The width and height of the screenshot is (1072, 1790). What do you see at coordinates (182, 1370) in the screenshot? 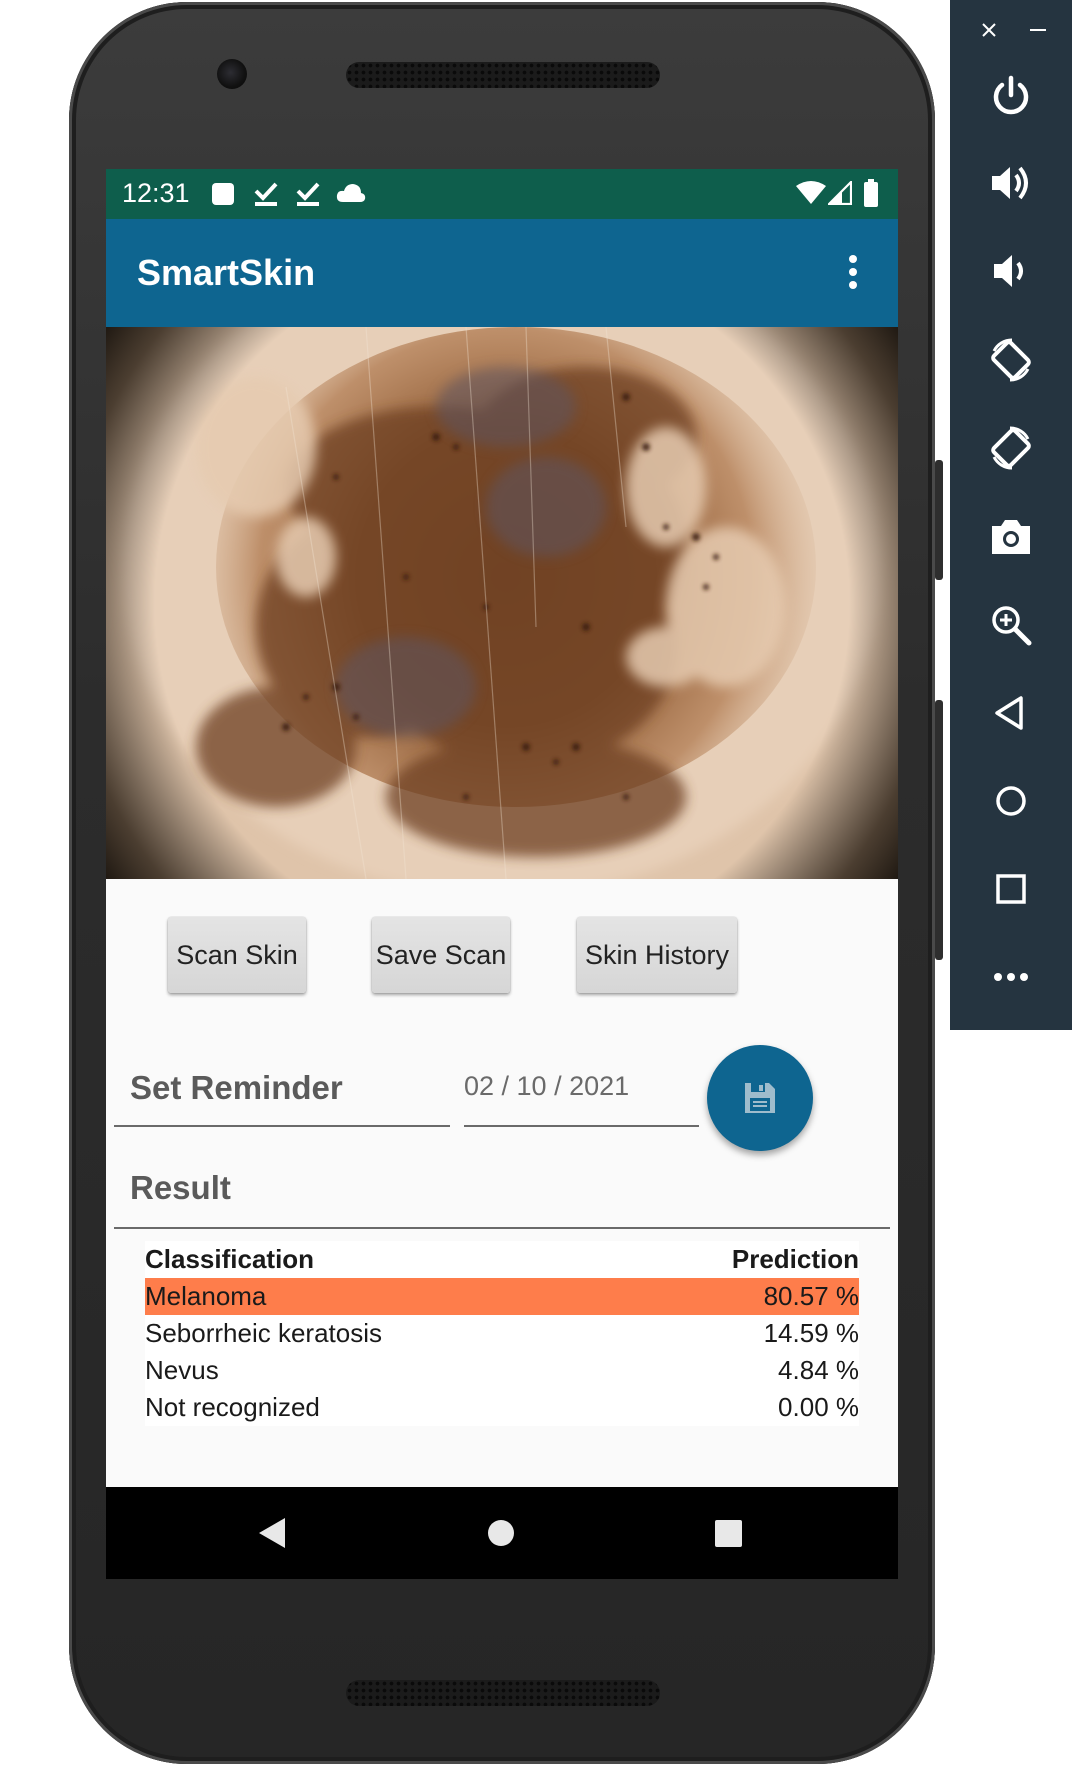
I see `classification-cell: Nevus` at bounding box center [182, 1370].